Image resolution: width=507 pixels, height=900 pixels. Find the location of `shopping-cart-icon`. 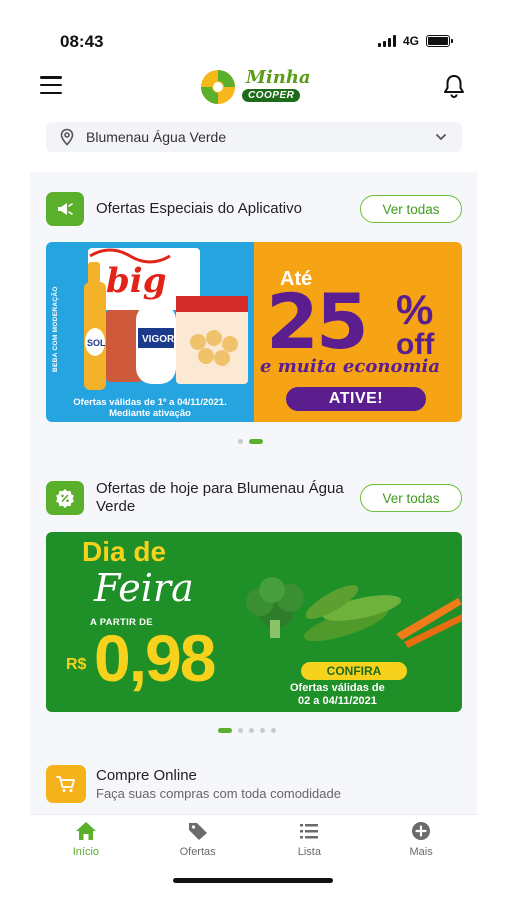

shopping-cart-icon is located at coordinates (66, 784).